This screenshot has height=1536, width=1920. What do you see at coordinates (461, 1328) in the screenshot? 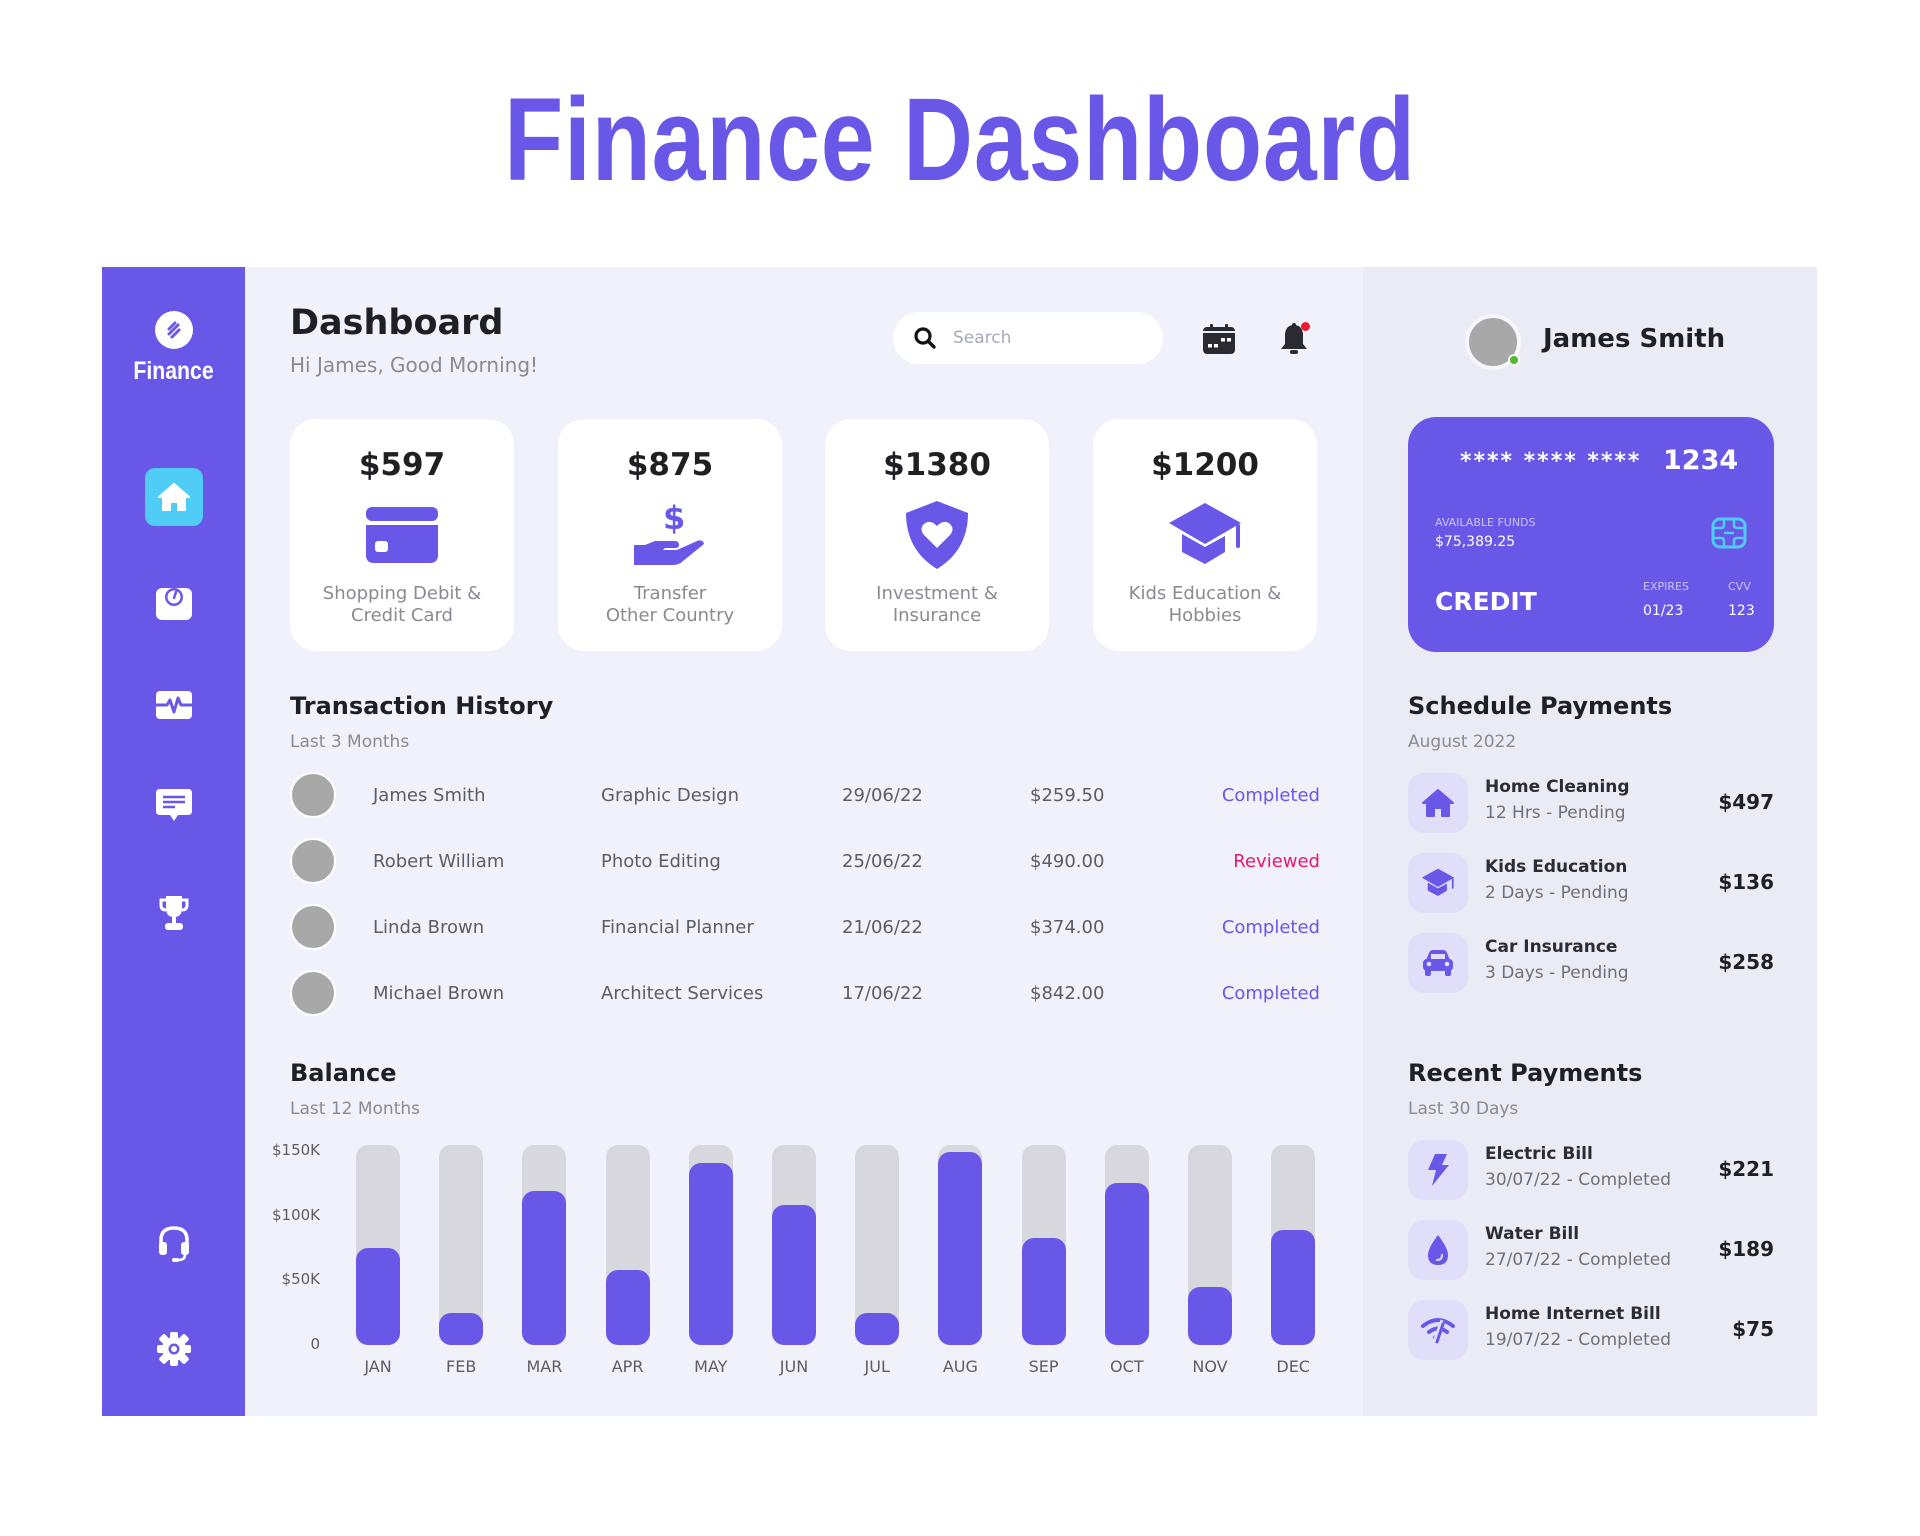
I see `bar-feb` at bounding box center [461, 1328].